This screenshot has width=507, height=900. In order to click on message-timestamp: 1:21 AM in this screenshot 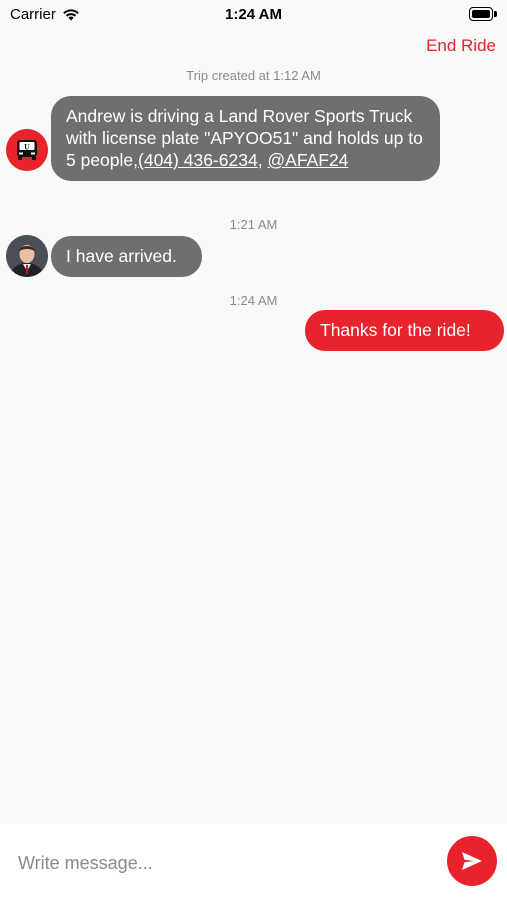, I will do `click(253, 224)`.